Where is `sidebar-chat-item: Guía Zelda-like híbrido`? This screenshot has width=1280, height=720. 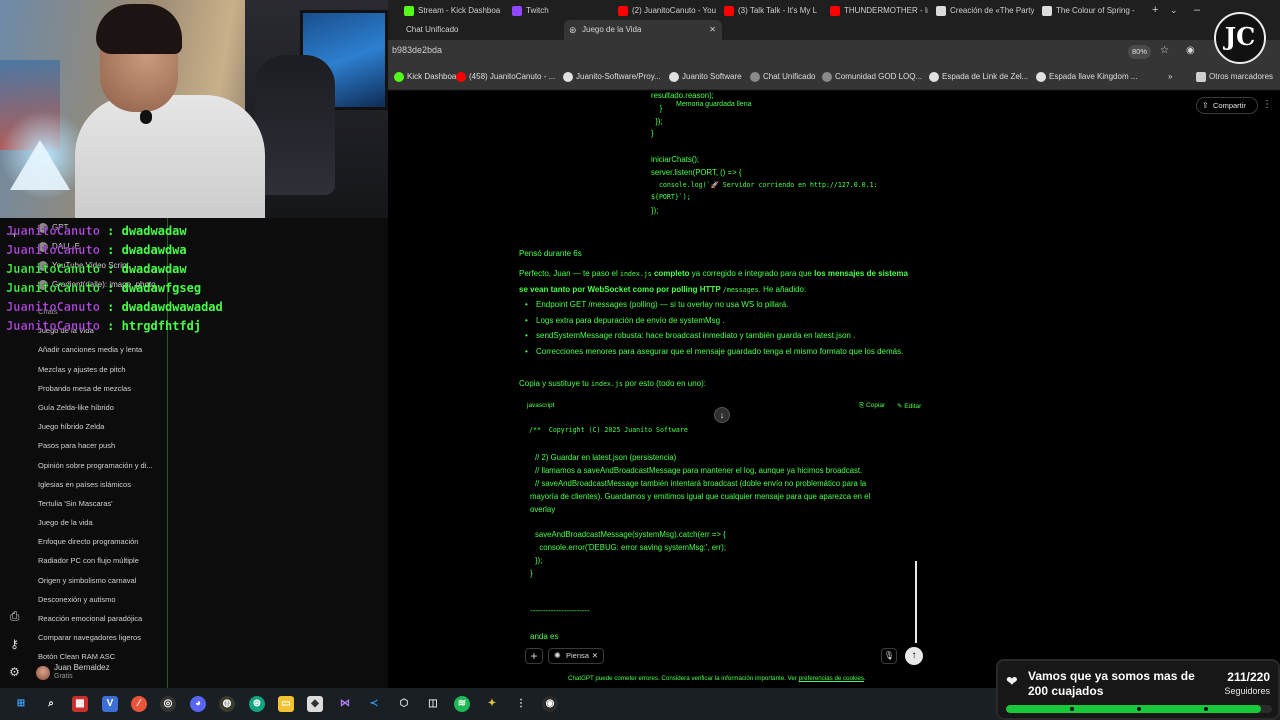
sidebar-chat-item: Guía Zelda-like híbrido is located at coordinates (102, 407).